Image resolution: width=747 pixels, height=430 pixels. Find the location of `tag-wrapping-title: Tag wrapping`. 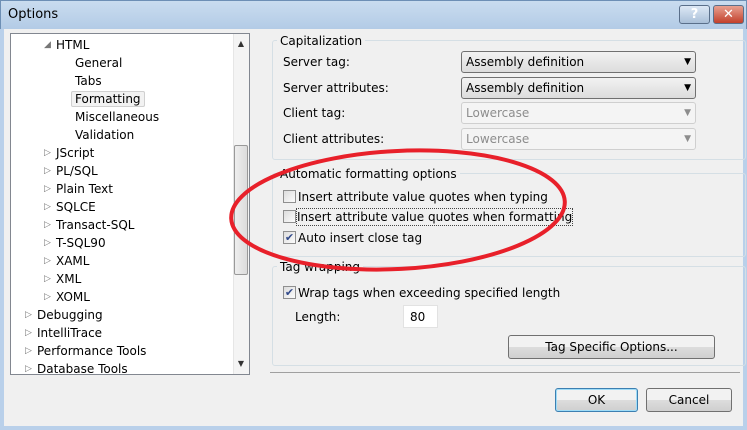

tag-wrapping-title: Tag wrapping is located at coordinates (320, 267).